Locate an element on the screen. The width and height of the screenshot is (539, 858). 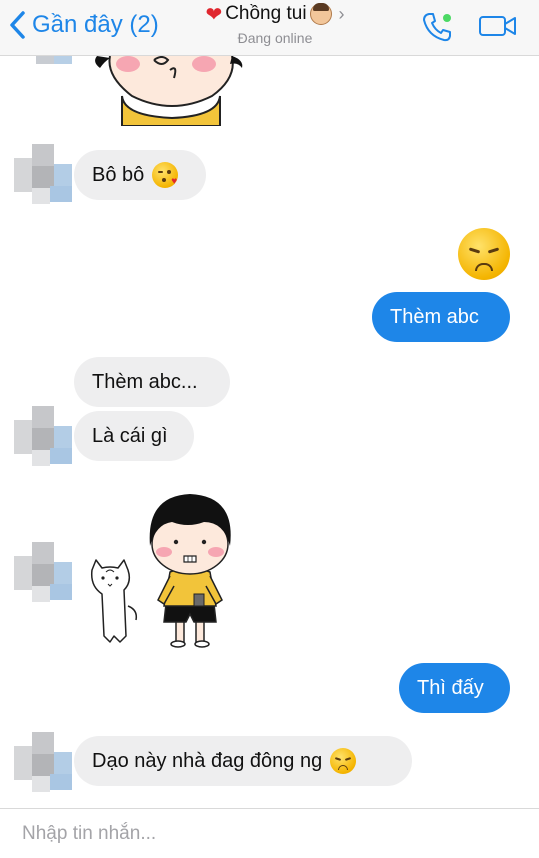
conversation-title-area: ❤ Chồng tui › Đang online is located at coordinates (275, 24).